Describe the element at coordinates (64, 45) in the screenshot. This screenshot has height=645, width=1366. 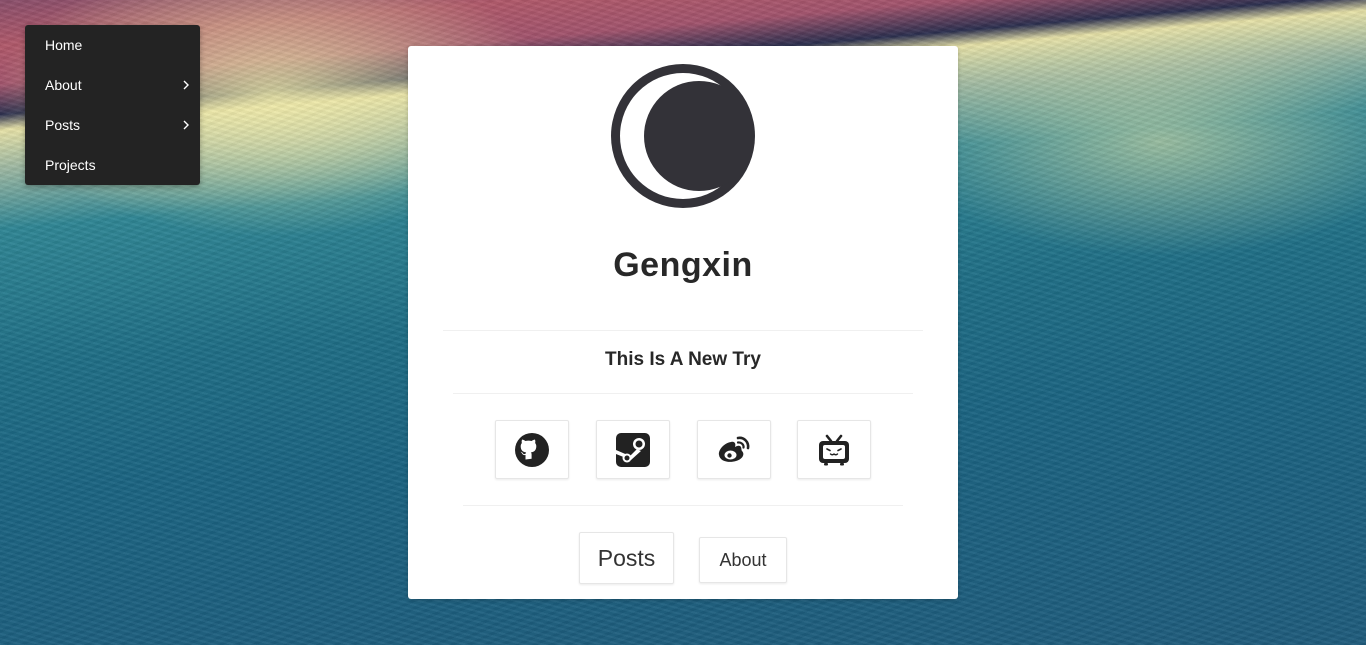
I see `menu-item-label: Home` at that location.